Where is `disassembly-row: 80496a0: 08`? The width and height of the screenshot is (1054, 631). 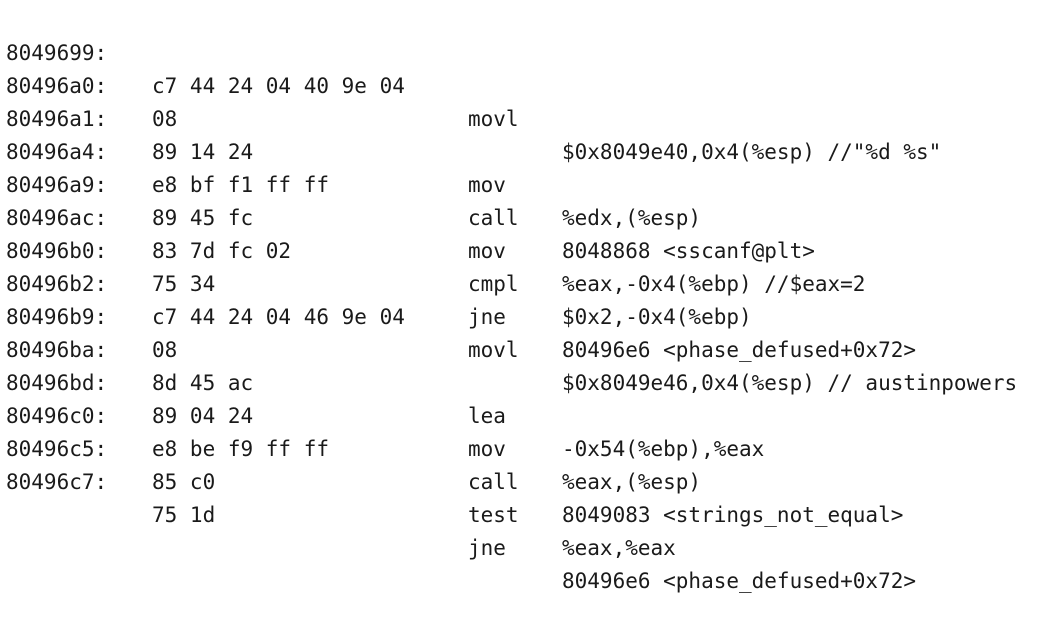 disassembly-row: 80496a0: 08 is located at coordinates (529, 84).